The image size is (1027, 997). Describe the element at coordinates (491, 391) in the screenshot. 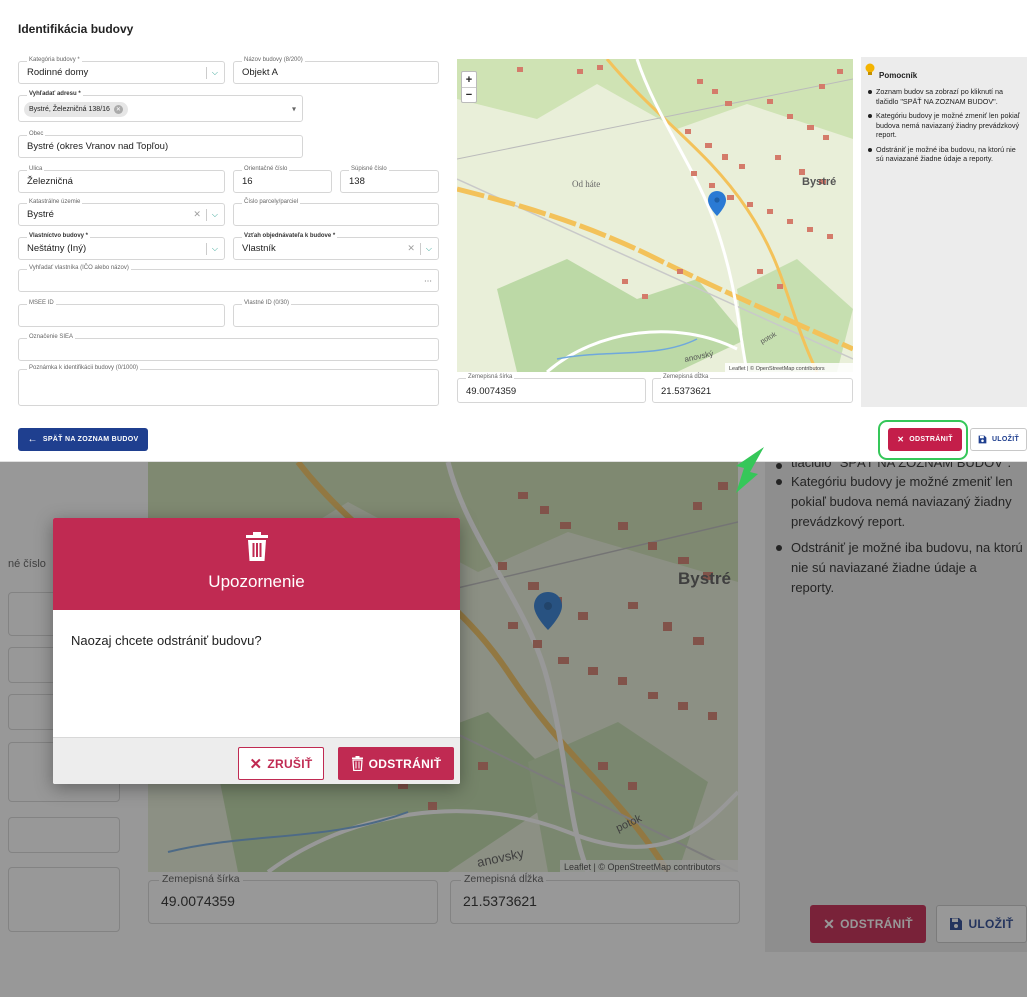

I see `field-value: 49.0074359` at that location.